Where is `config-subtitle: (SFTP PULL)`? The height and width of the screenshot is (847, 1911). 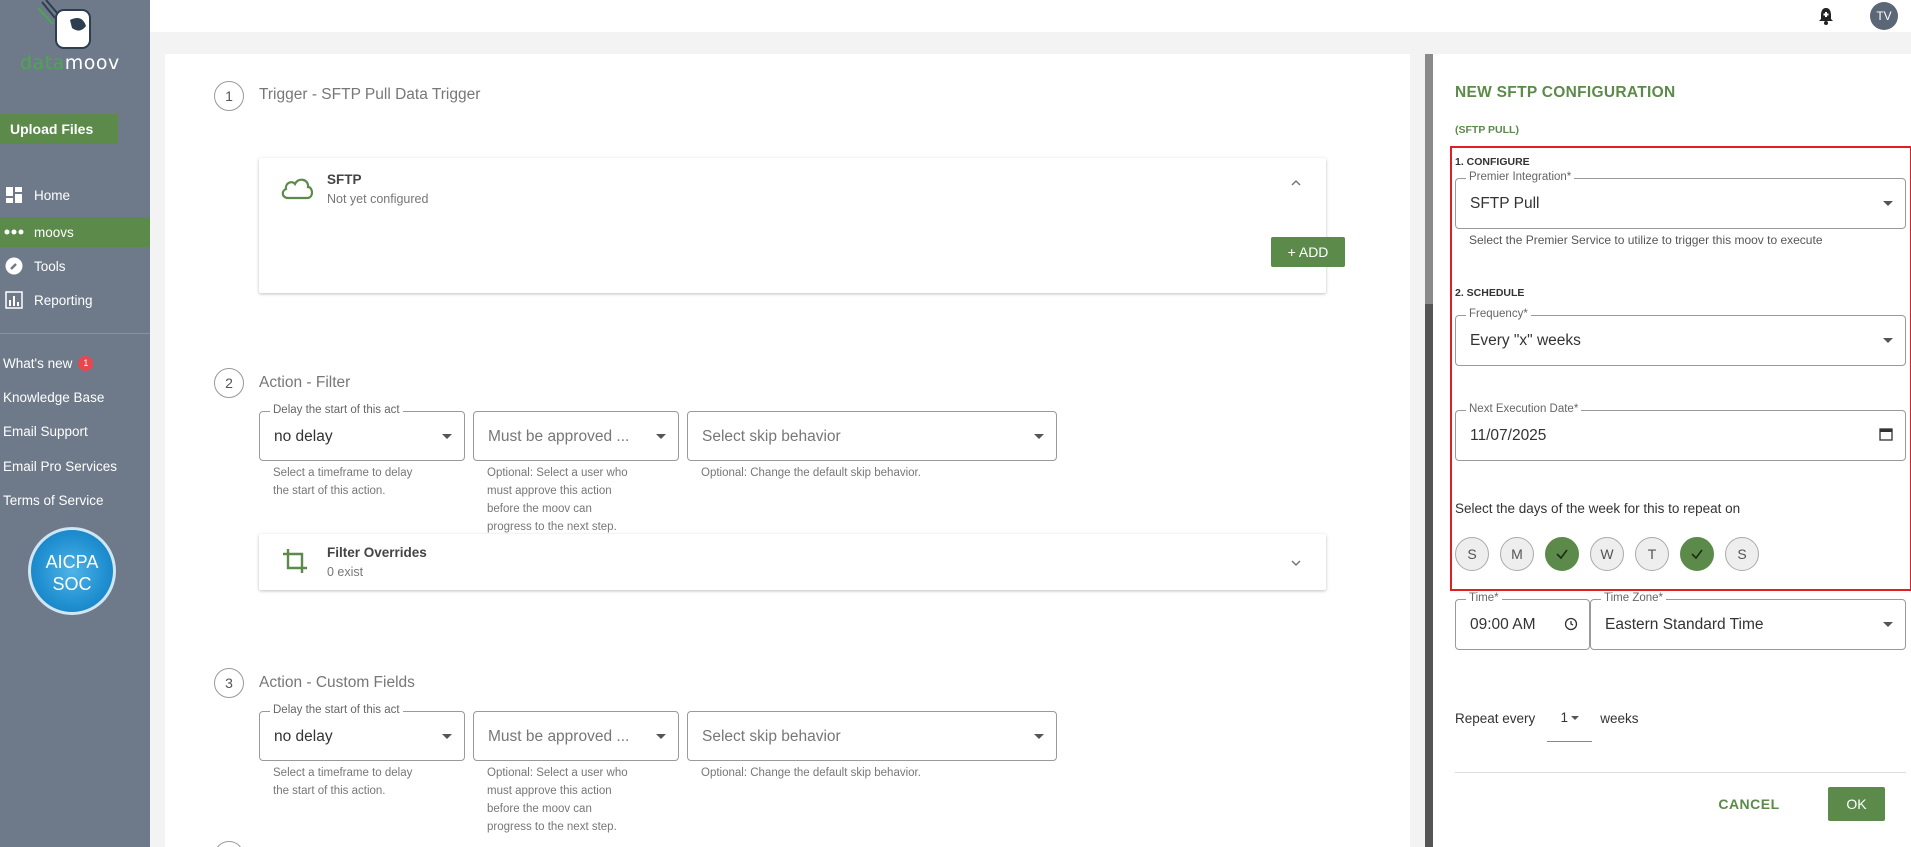 config-subtitle: (SFTP PULL) is located at coordinates (1487, 130).